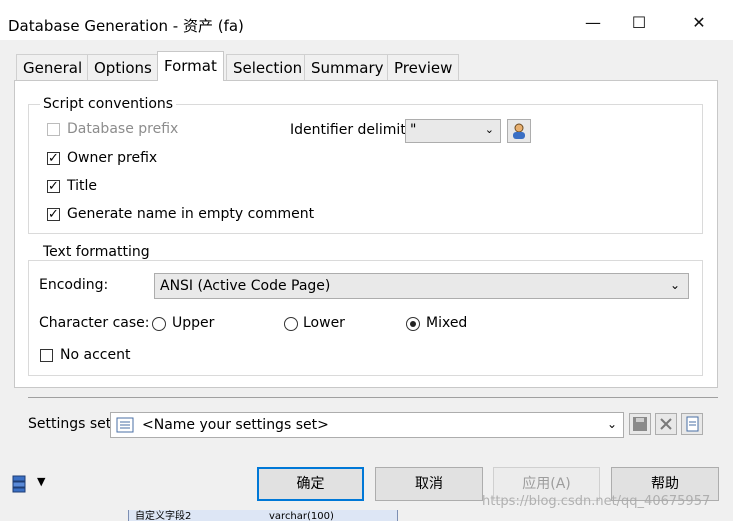  I want to click on radio-mixed, so click(413, 324).